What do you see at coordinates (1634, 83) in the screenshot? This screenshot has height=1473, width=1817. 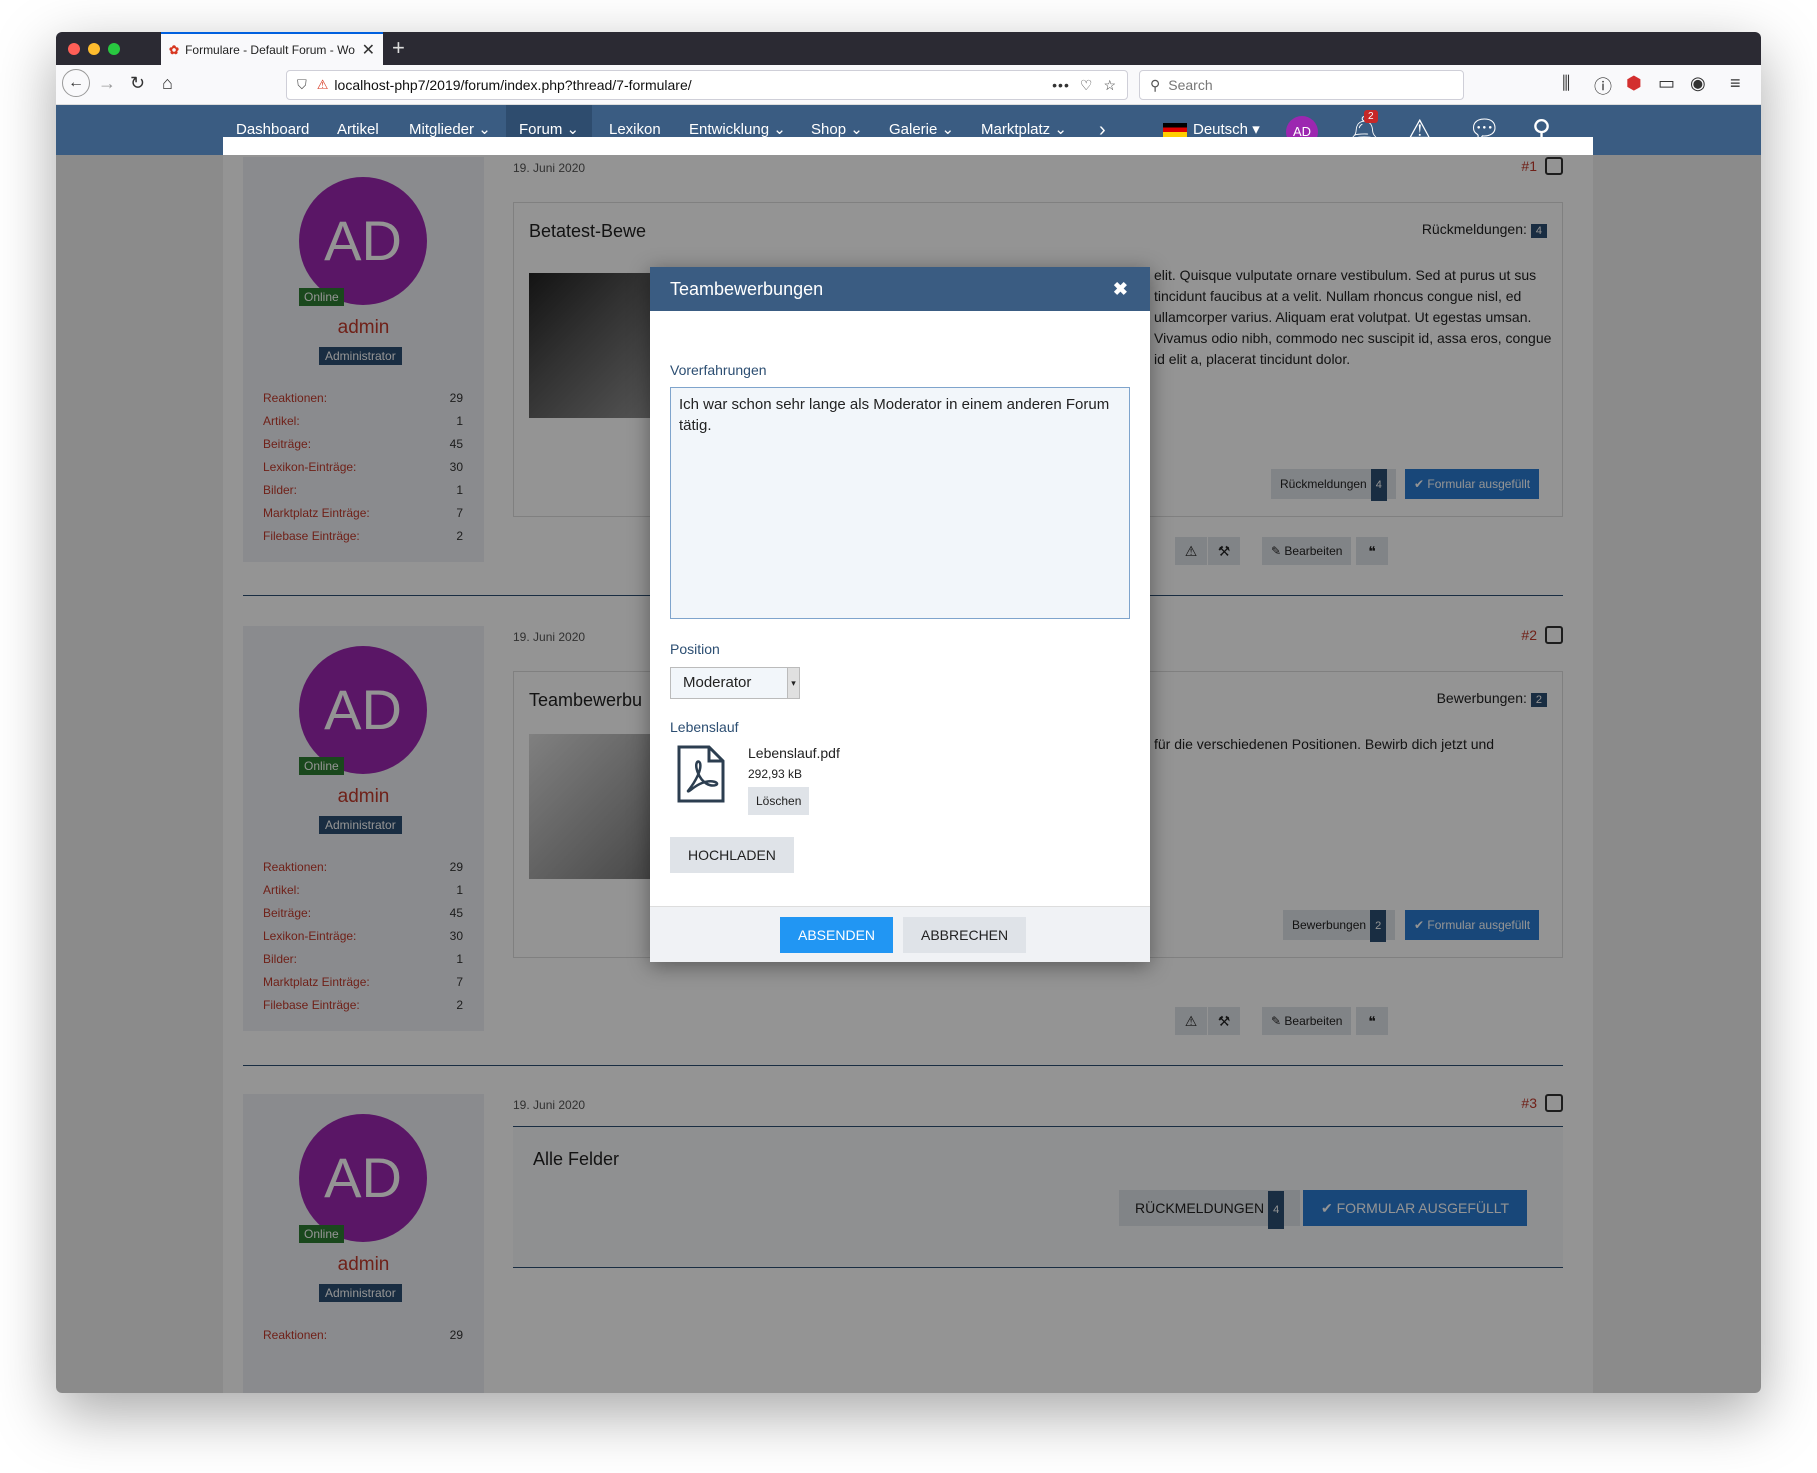 I see `adblock-icon: ⬢` at bounding box center [1634, 83].